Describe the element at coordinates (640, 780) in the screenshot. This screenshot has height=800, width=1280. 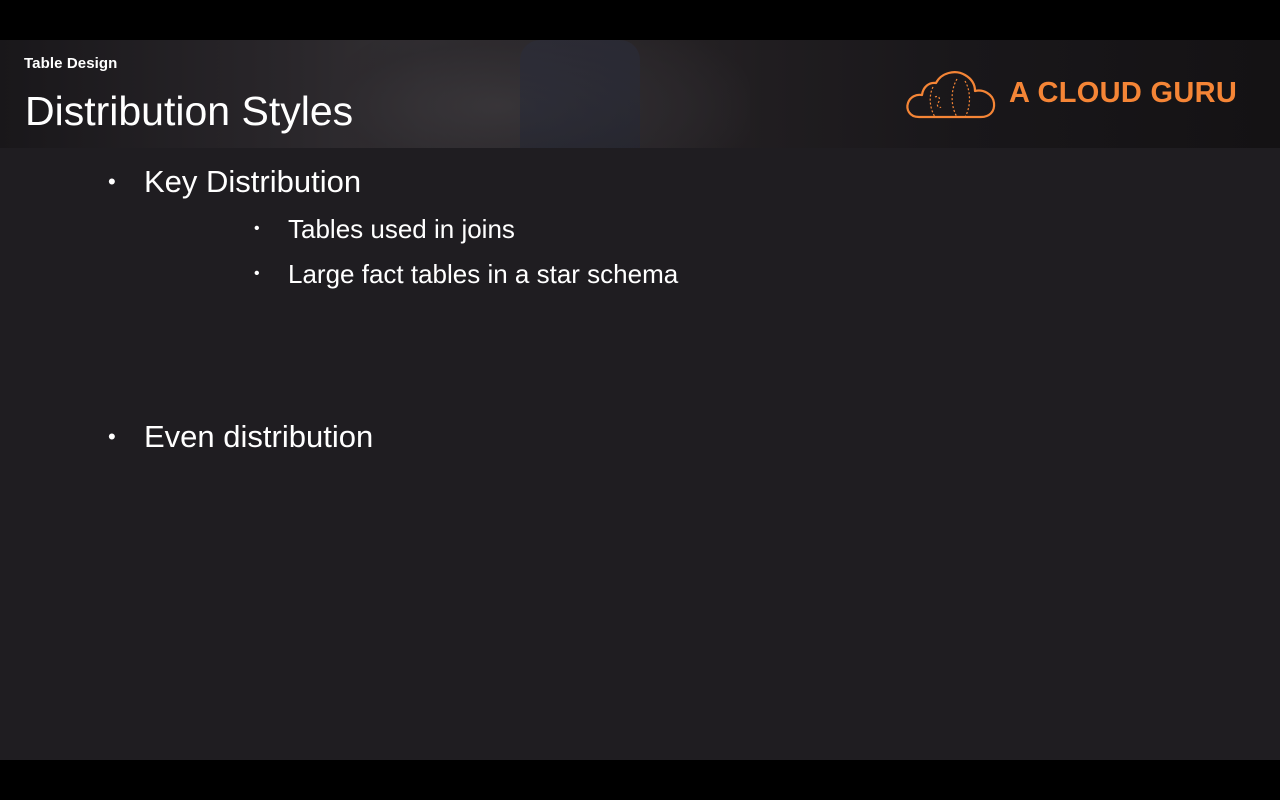
I see `letterbox-bottom` at that location.